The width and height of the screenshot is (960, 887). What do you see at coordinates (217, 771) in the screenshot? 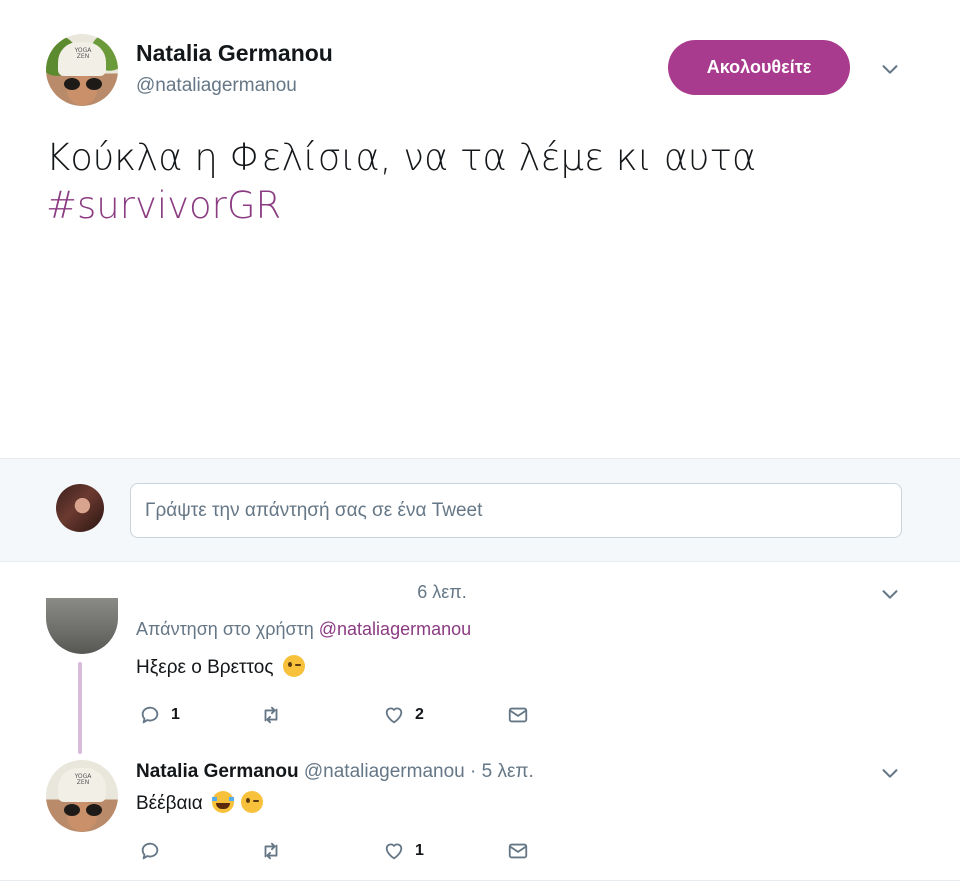
I see `reply2-author-name: Natalia Germanou` at bounding box center [217, 771].